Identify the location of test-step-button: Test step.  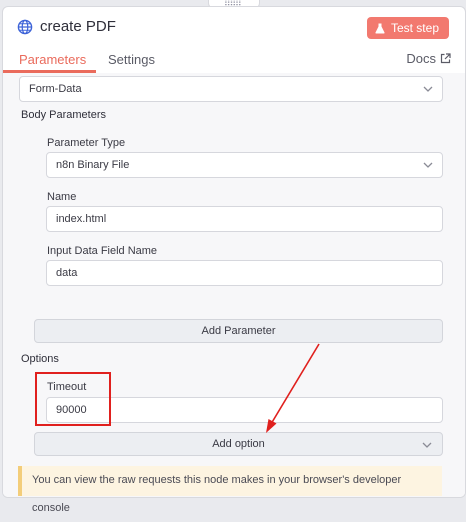
(407, 28).